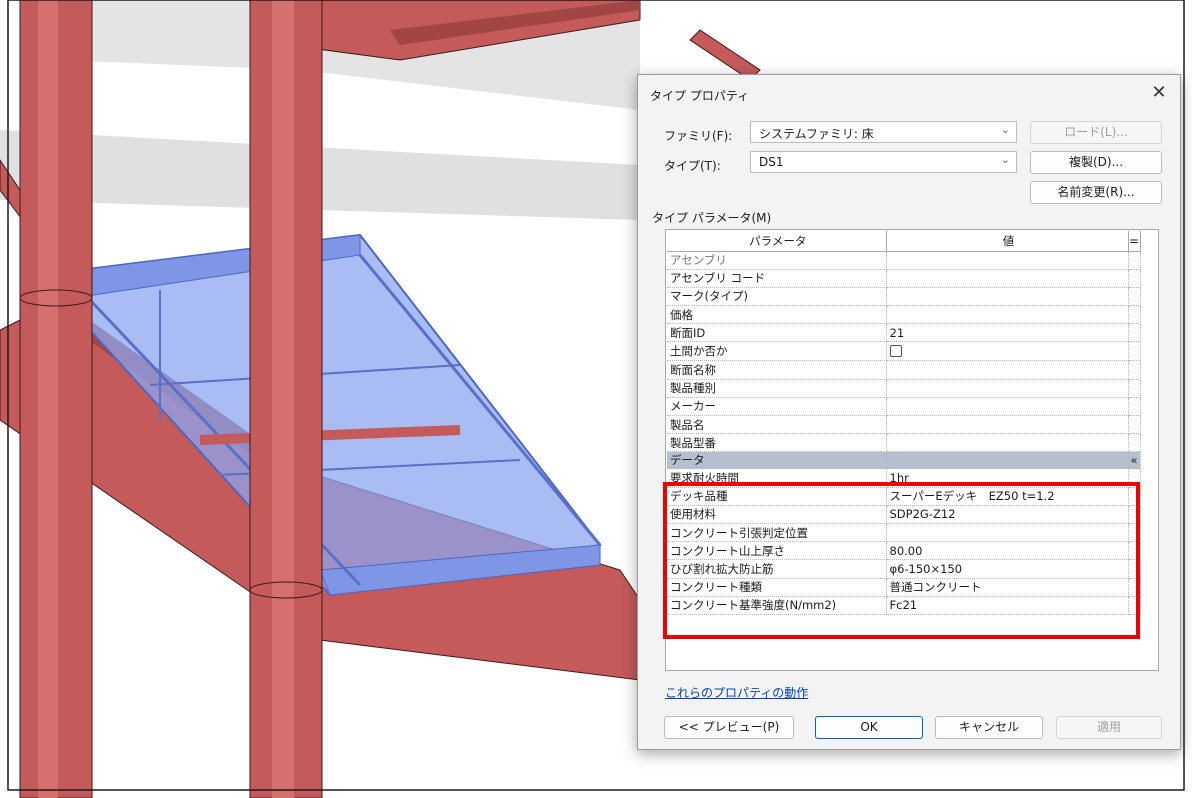 The width and height of the screenshot is (1192, 798). I want to click on table-header: パラメータ 値 =, so click(904, 241).